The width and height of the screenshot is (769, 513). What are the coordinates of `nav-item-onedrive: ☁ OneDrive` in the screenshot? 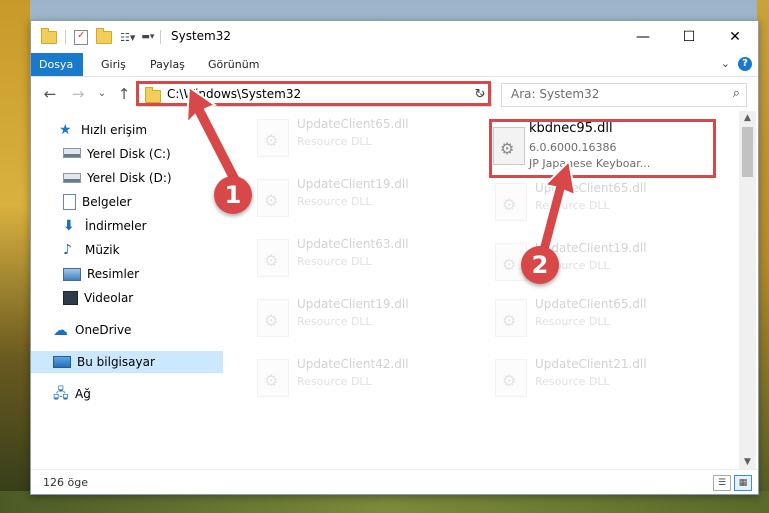 It's located at (138, 330).